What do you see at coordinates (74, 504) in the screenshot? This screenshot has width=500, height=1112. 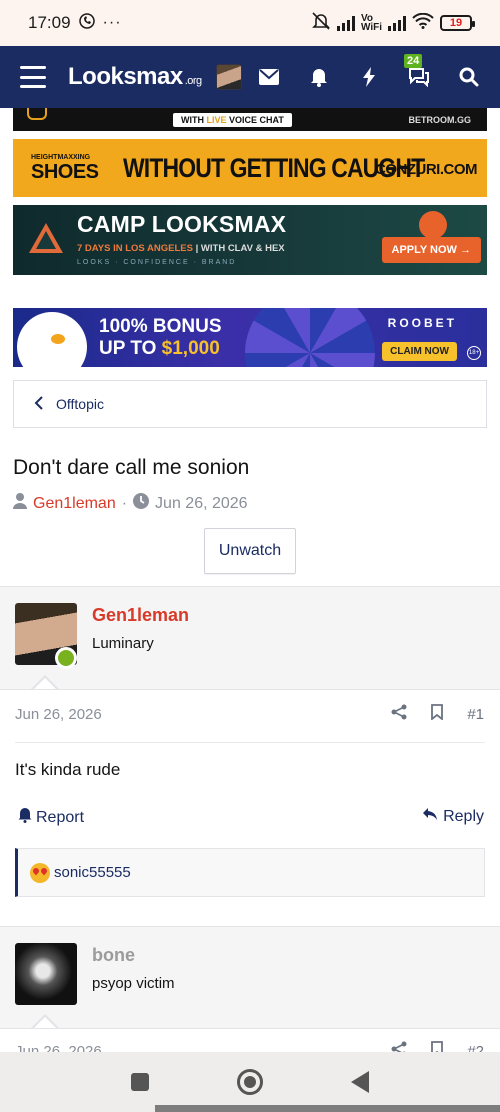 I see `thread-author-link: Gen1leman` at bounding box center [74, 504].